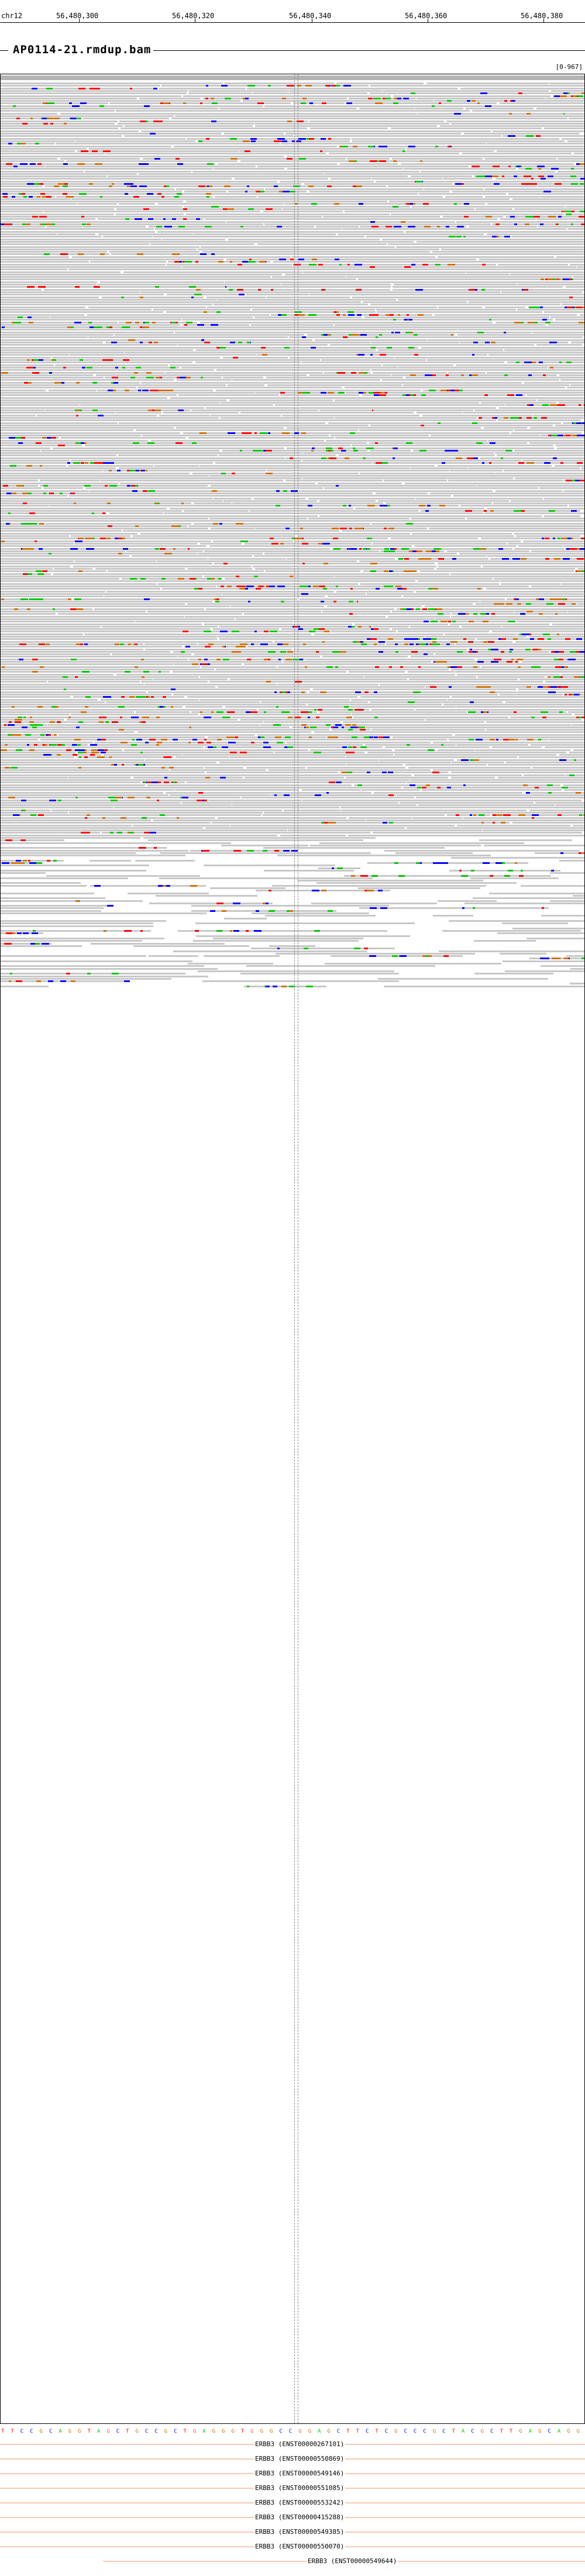 This screenshot has width=585, height=2576. Describe the element at coordinates (300, 2517) in the screenshot. I see `transcript-label: ERBB3 (ENST00000415288)` at that location.